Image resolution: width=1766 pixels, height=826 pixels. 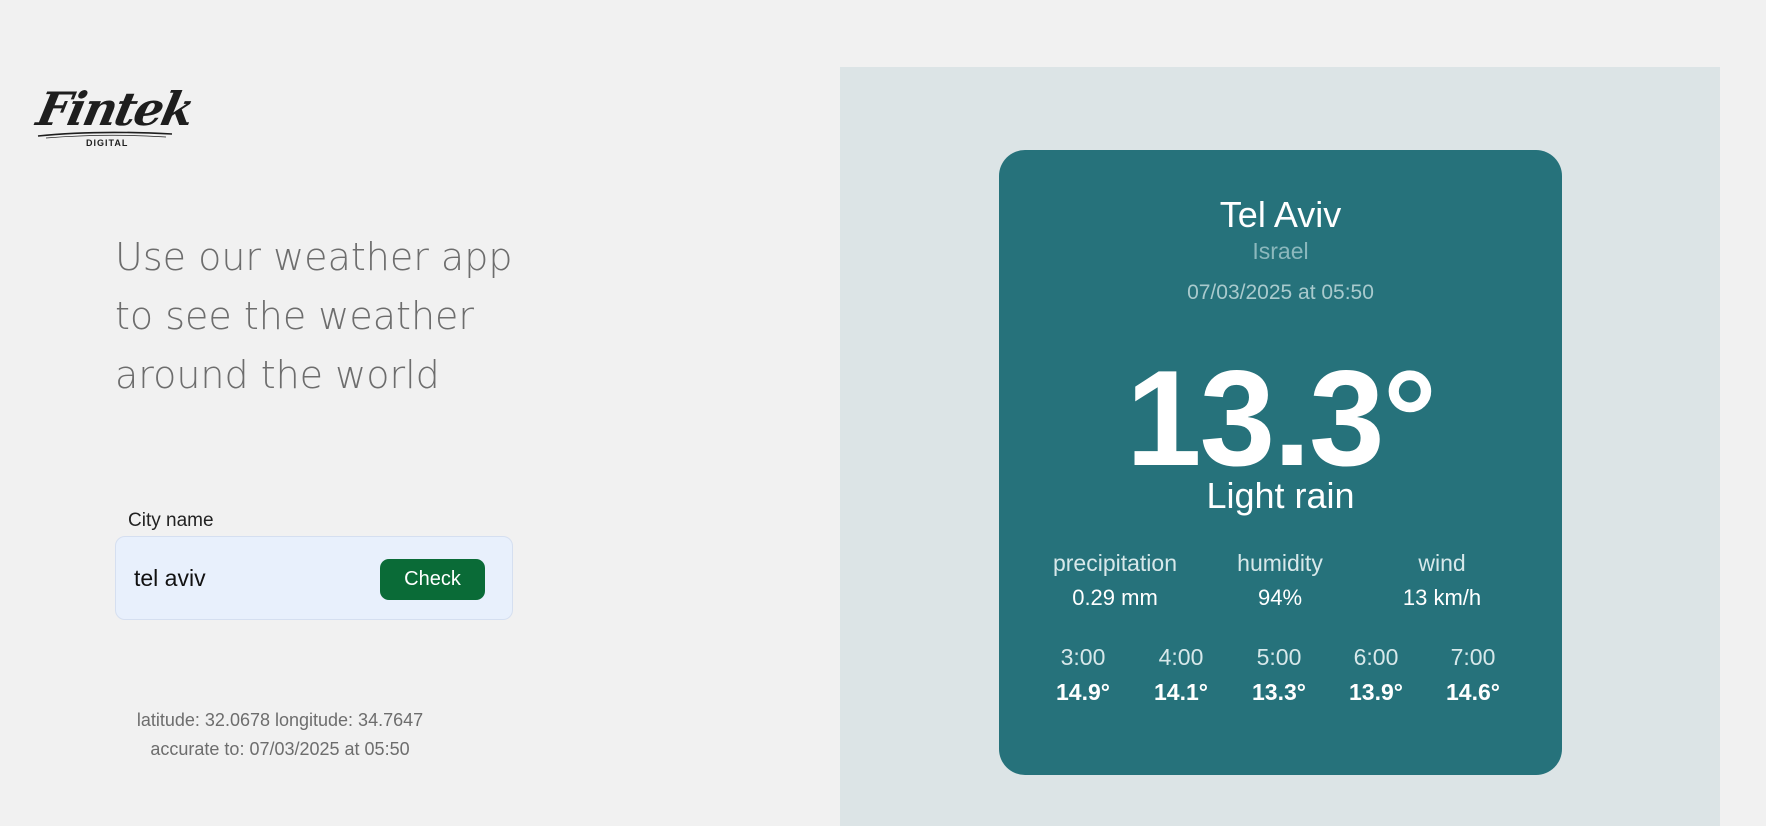 What do you see at coordinates (1442, 580) in the screenshot?
I see `stat-wind: wind 13 km/h` at bounding box center [1442, 580].